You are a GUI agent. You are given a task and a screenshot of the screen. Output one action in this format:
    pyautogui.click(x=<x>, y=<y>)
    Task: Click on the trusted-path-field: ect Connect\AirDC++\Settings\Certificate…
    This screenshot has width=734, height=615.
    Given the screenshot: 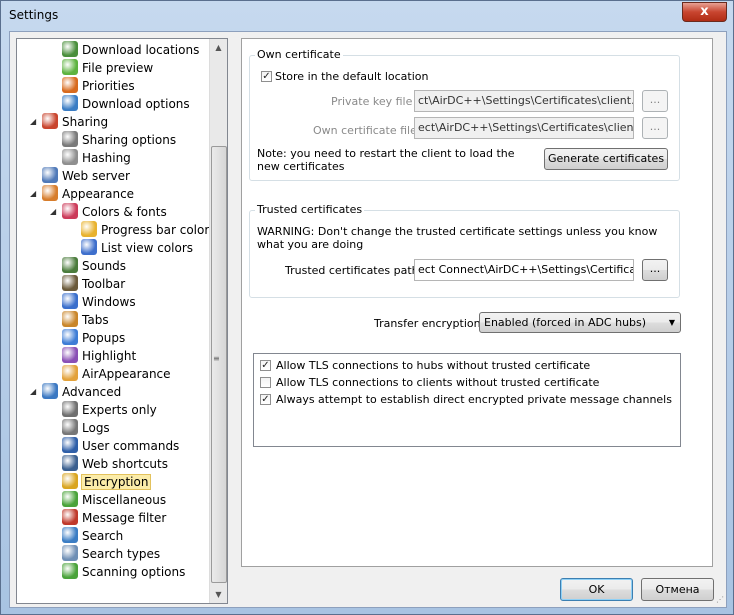 What is the action you would take?
    pyautogui.click(x=524, y=270)
    